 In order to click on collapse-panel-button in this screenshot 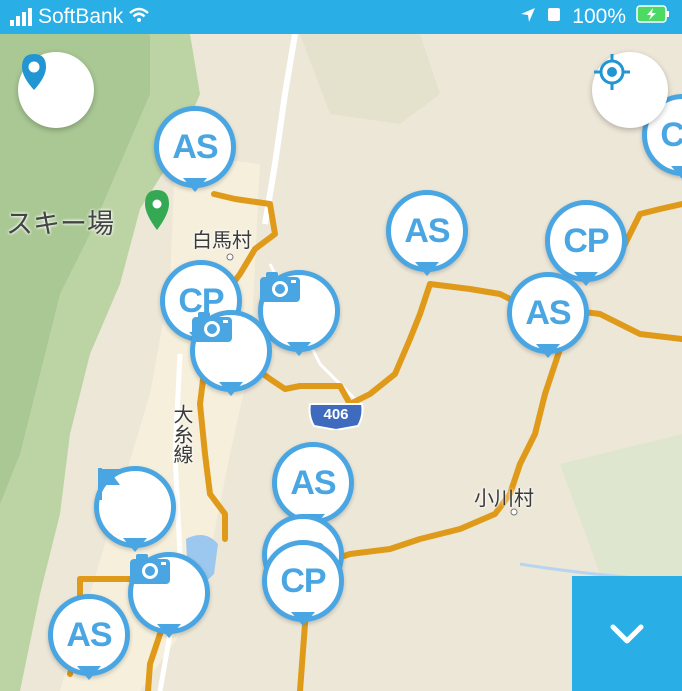, I will do `click(627, 633)`.